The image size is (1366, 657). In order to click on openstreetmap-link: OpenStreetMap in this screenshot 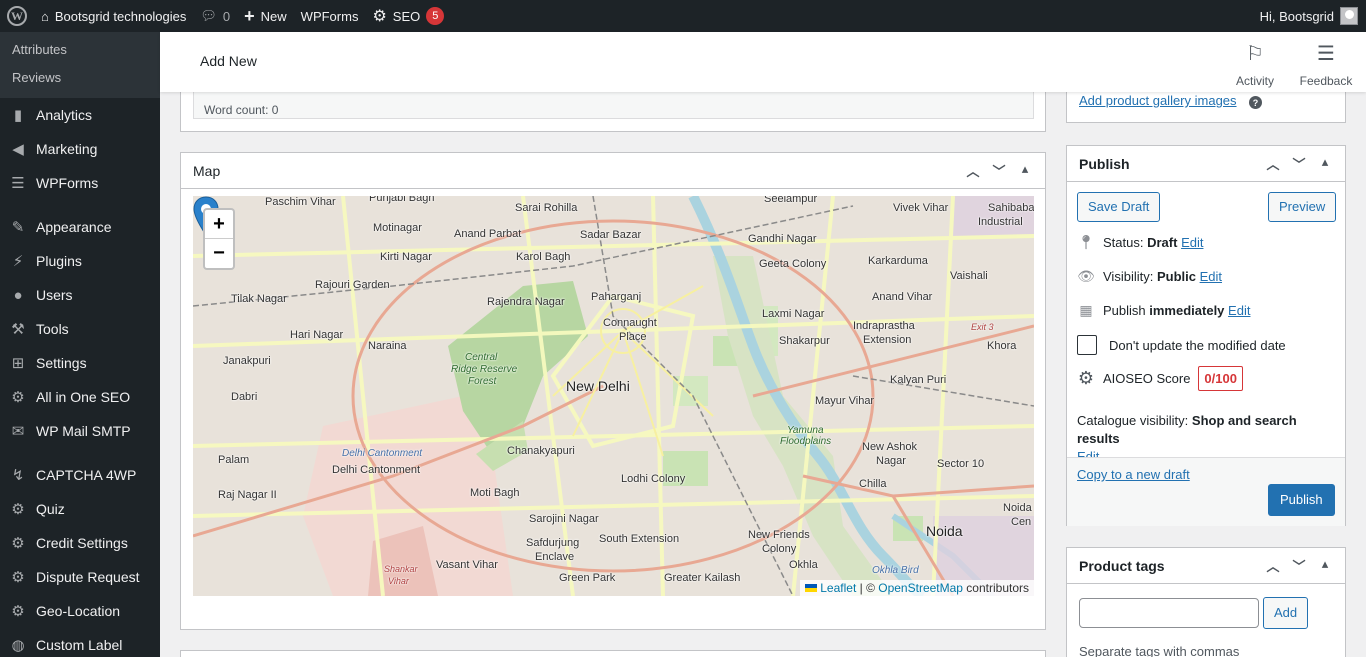, I will do `click(920, 588)`.